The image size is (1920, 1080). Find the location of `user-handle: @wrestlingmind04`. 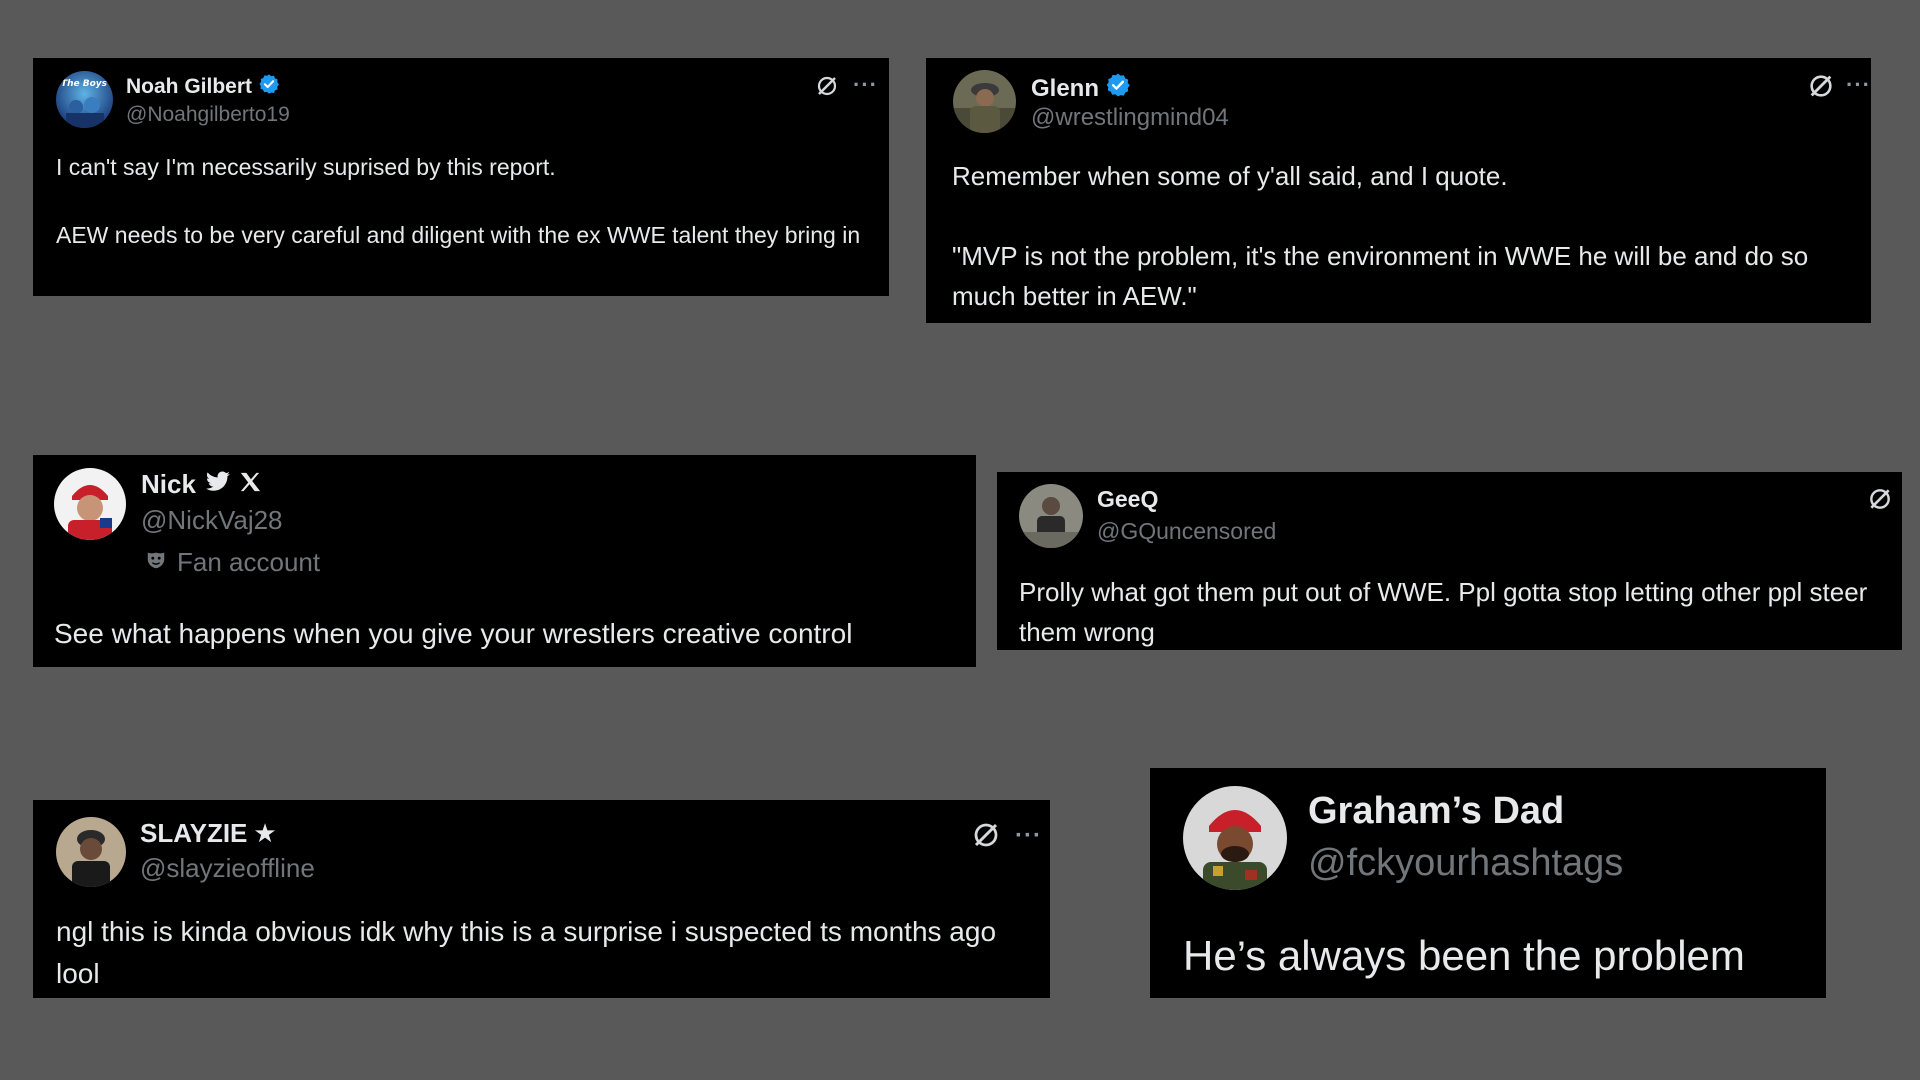

user-handle: @wrestlingmind04 is located at coordinates (1130, 118).